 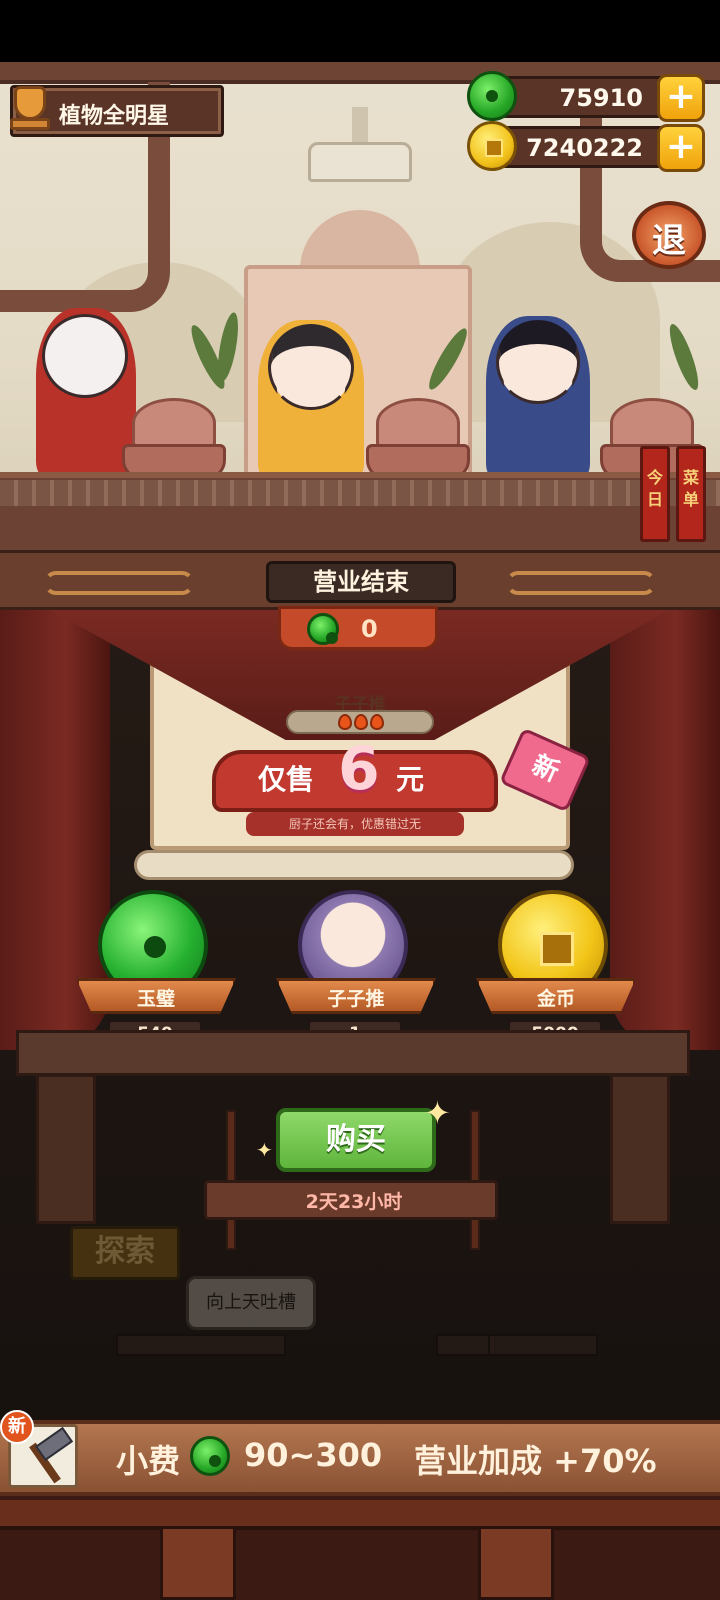 What do you see at coordinates (356, 999) in the screenshot?
I see `reward-name: 子子推` at bounding box center [356, 999].